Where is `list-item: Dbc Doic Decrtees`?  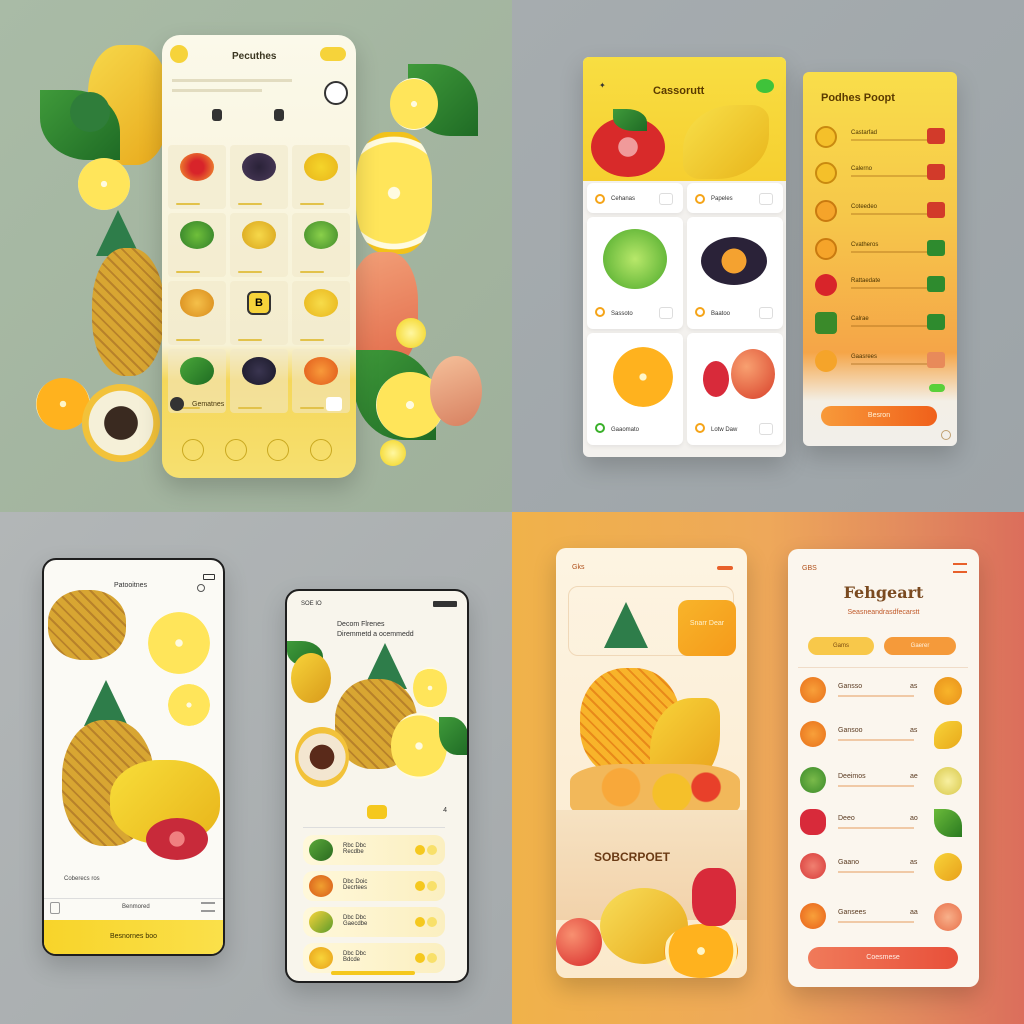 list-item: Dbc Doic Decrtees is located at coordinates (374, 886).